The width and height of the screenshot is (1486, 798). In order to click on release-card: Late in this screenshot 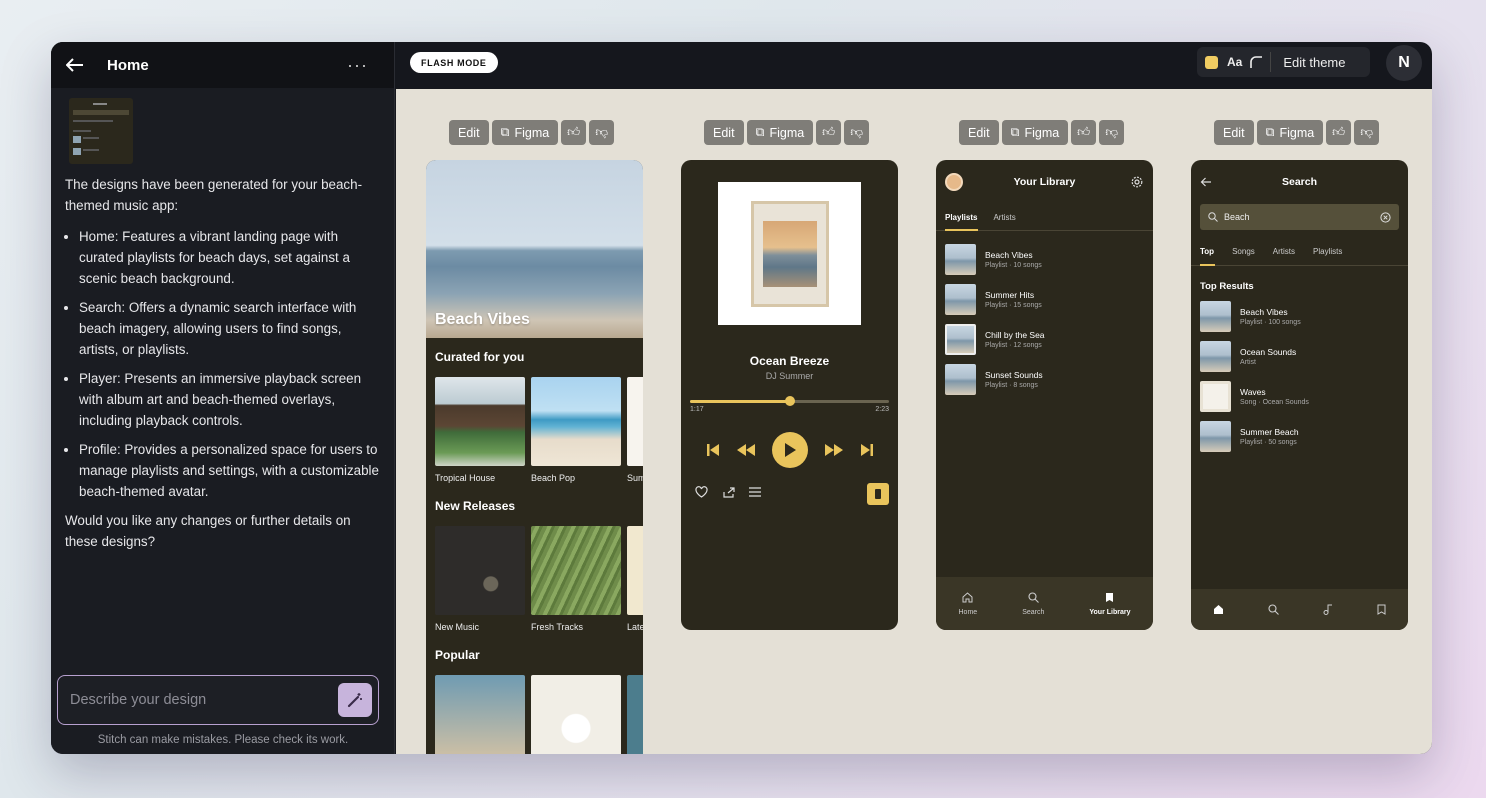, I will do `click(635, 579)`.